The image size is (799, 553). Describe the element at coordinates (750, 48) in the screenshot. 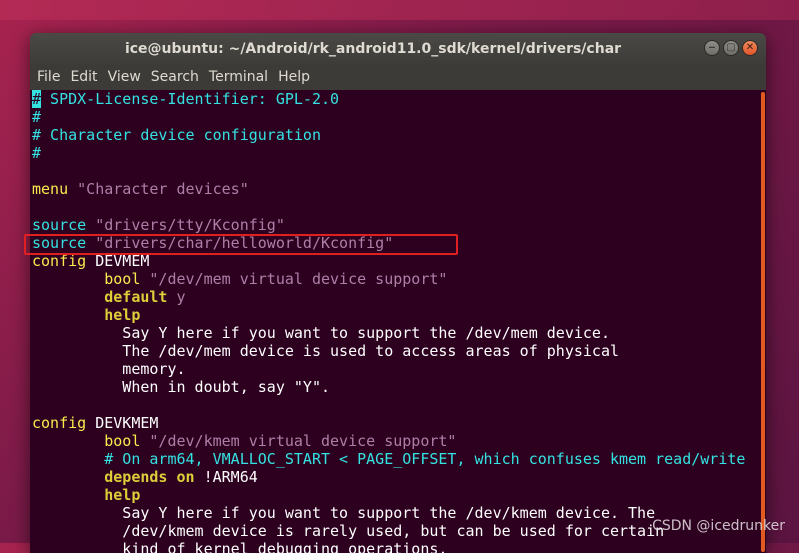

I see `close-button: ✕` at that location.